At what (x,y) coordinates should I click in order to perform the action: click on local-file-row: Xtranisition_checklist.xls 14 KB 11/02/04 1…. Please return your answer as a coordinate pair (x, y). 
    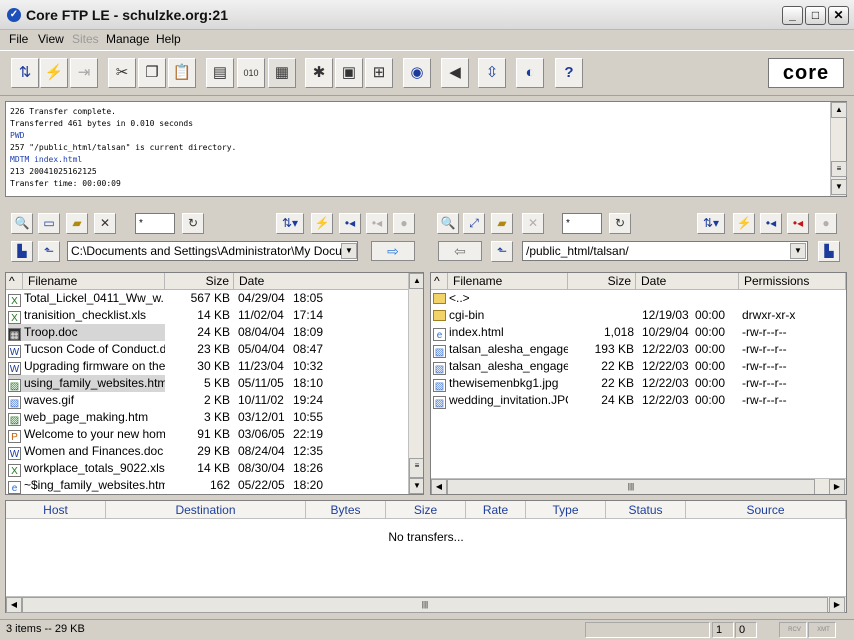
    Looking at the image, I should click on (207, 315).